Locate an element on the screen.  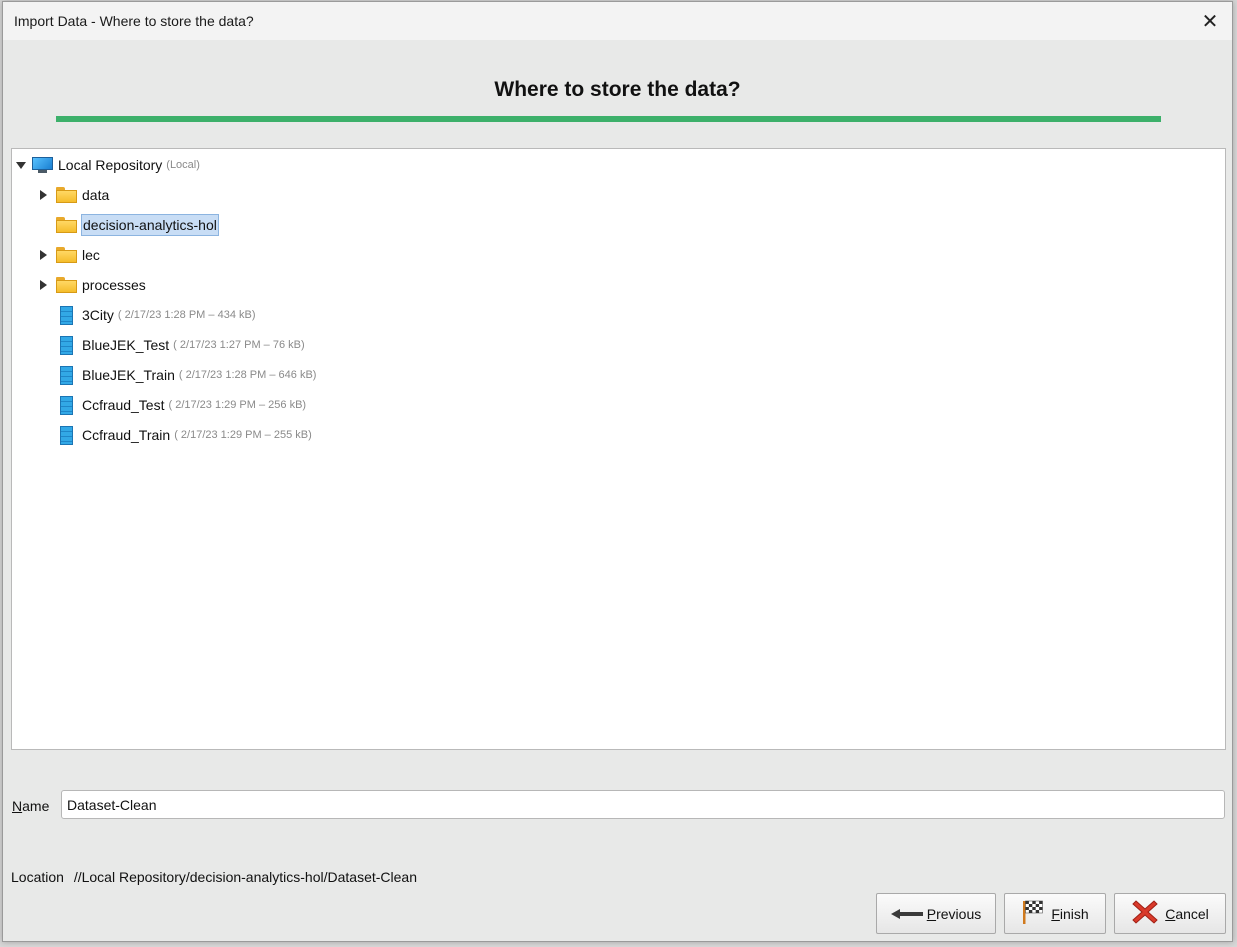
tree-item-folder: processes is located at coordinates (93, 285).